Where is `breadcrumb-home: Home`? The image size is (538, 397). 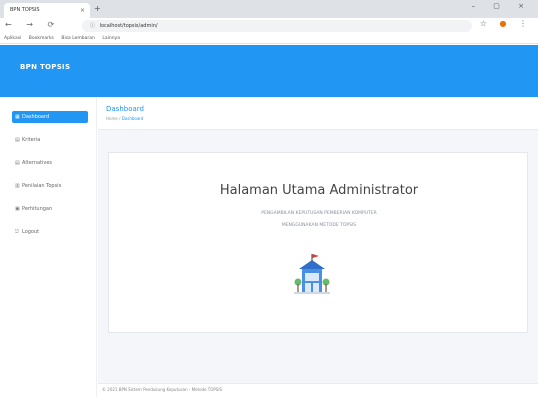 breadcrumb-home: Home is located at coordinates (112, 118).